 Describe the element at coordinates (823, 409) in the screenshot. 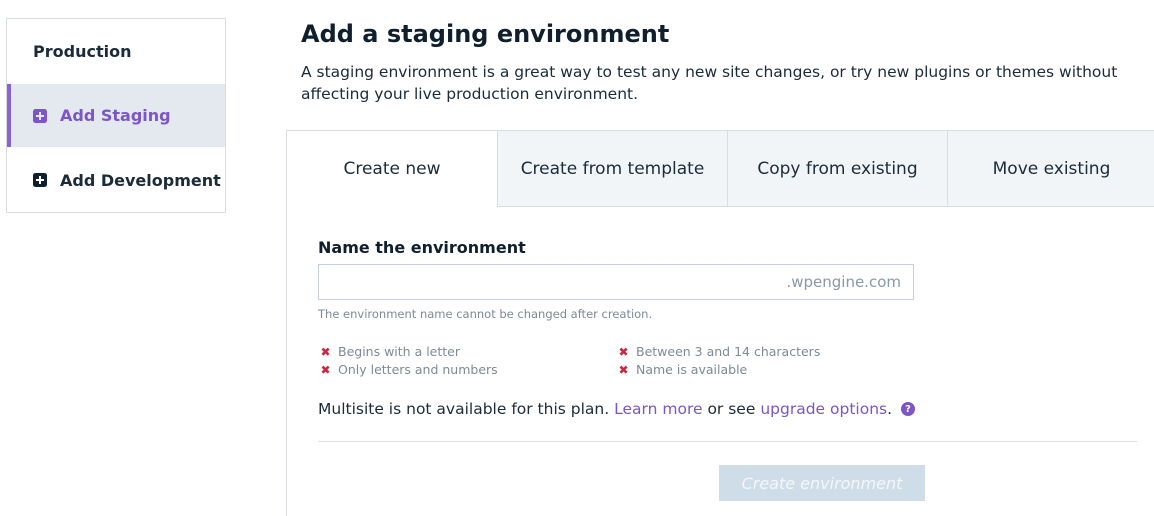

I see `upgrade-options-link: upgrade options` at that location.